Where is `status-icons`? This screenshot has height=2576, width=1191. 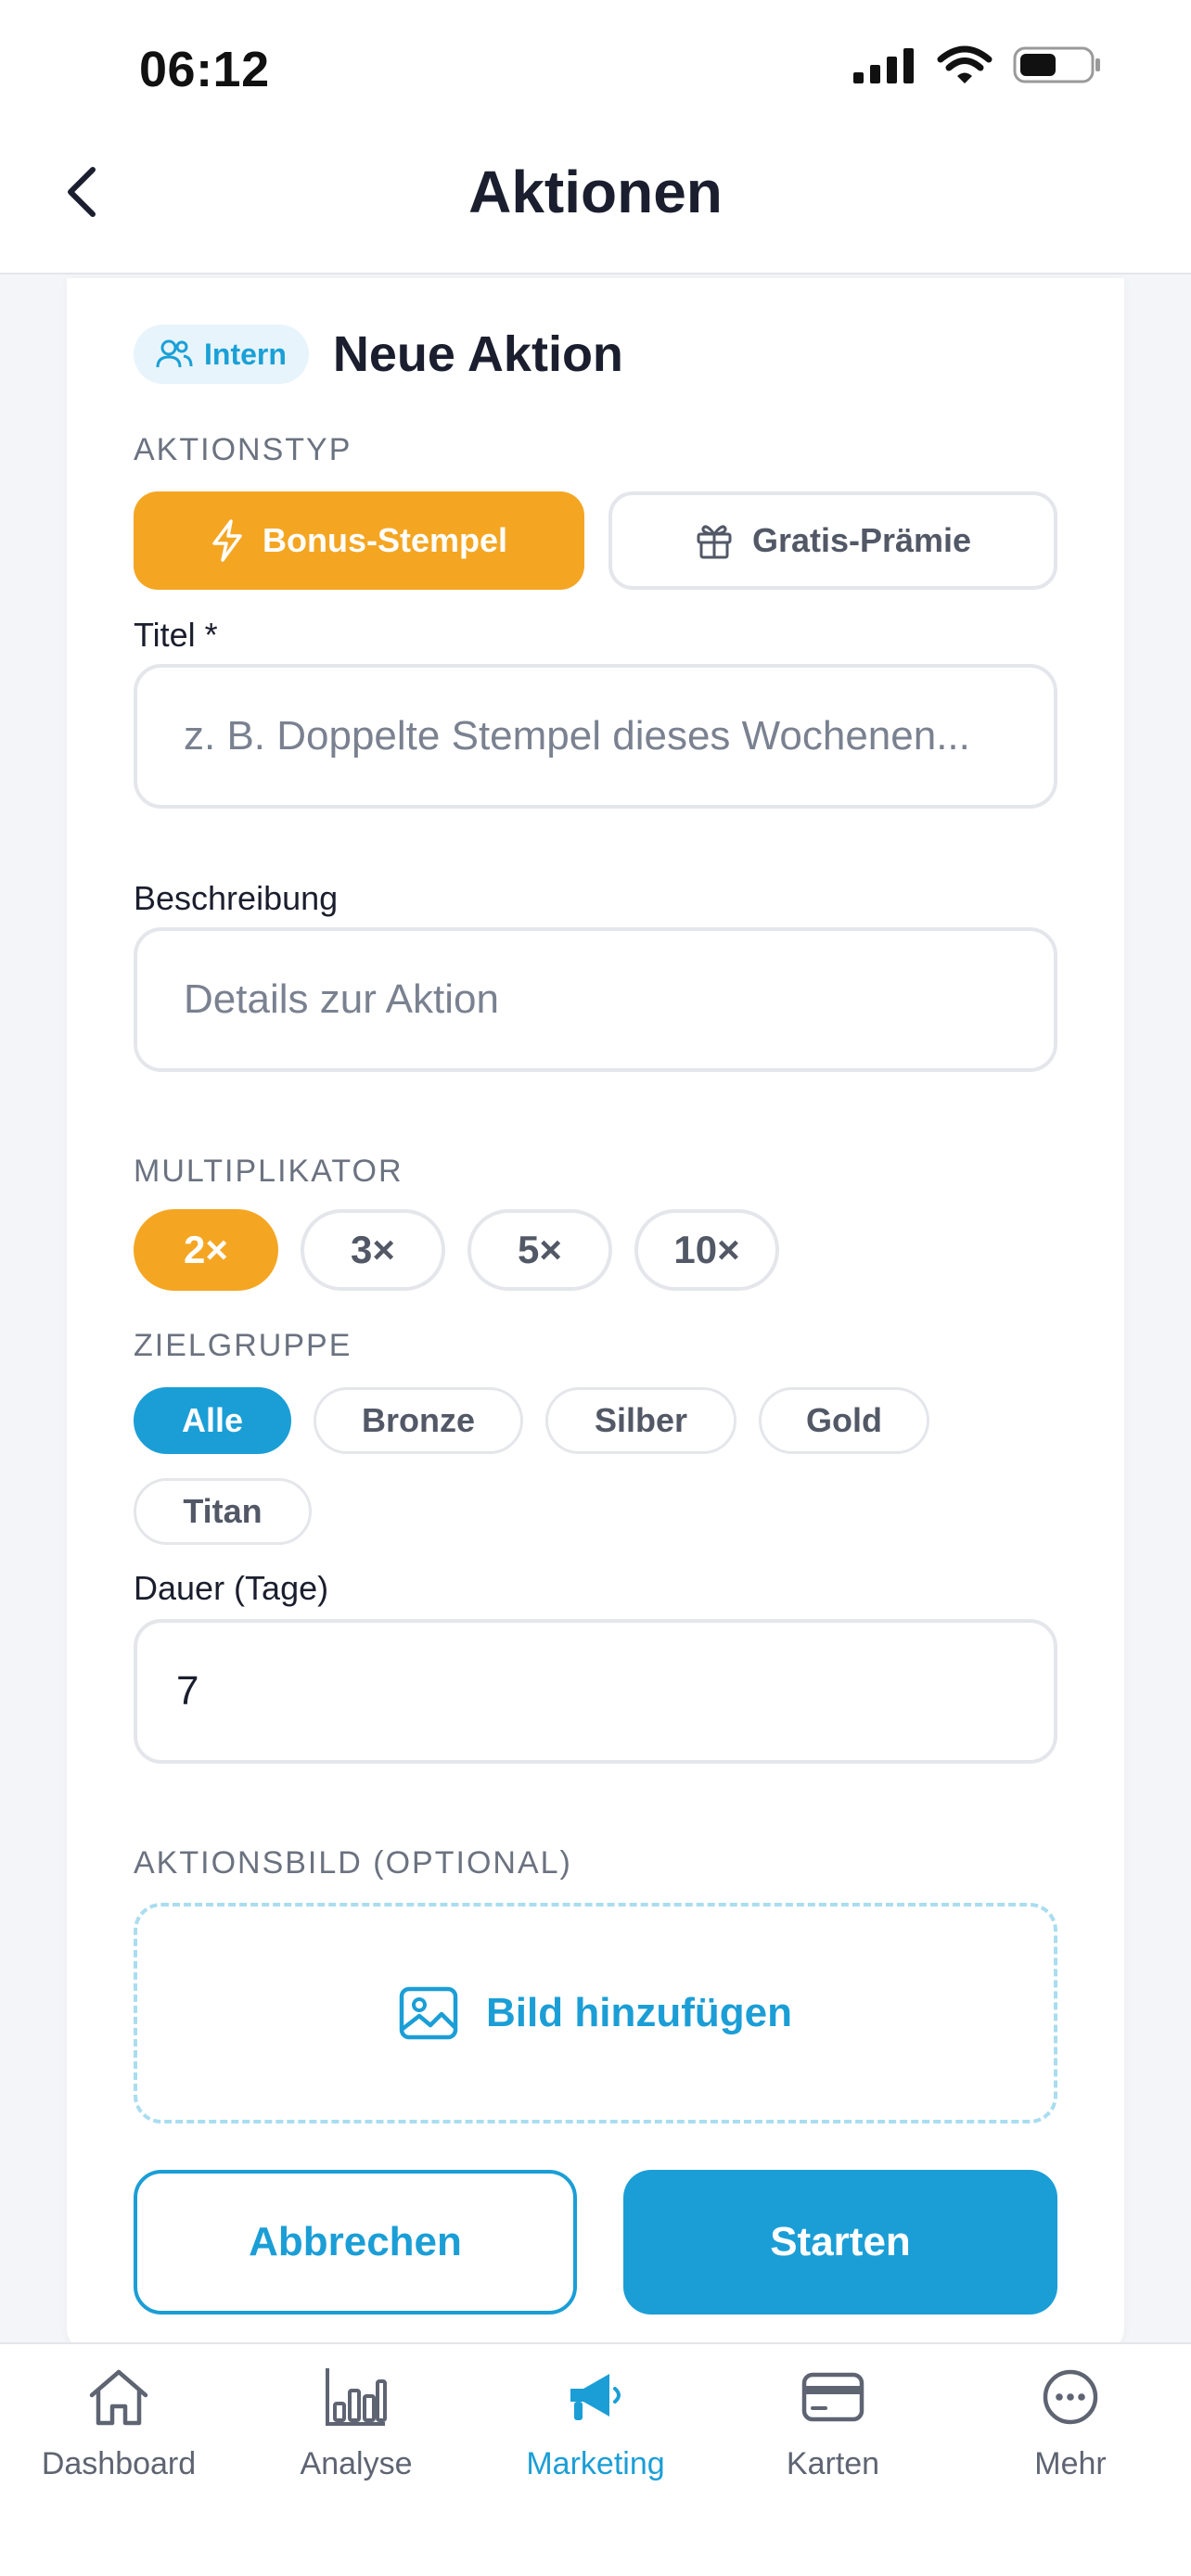
status-icons is located at coordinates (977, 65).